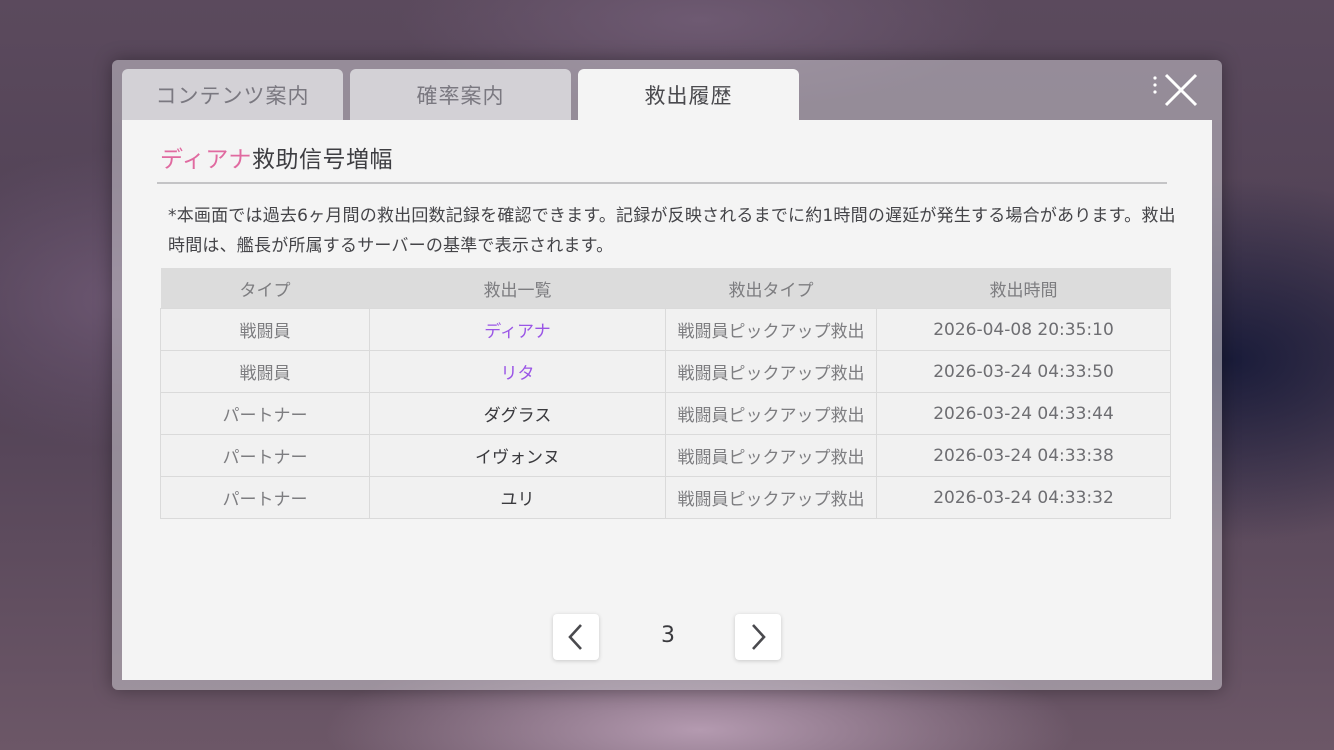  Describe the element at coordinates (1023, 371) in the screenshot. I see `cell-time: 2026-03-24 04:33:50` at that location.